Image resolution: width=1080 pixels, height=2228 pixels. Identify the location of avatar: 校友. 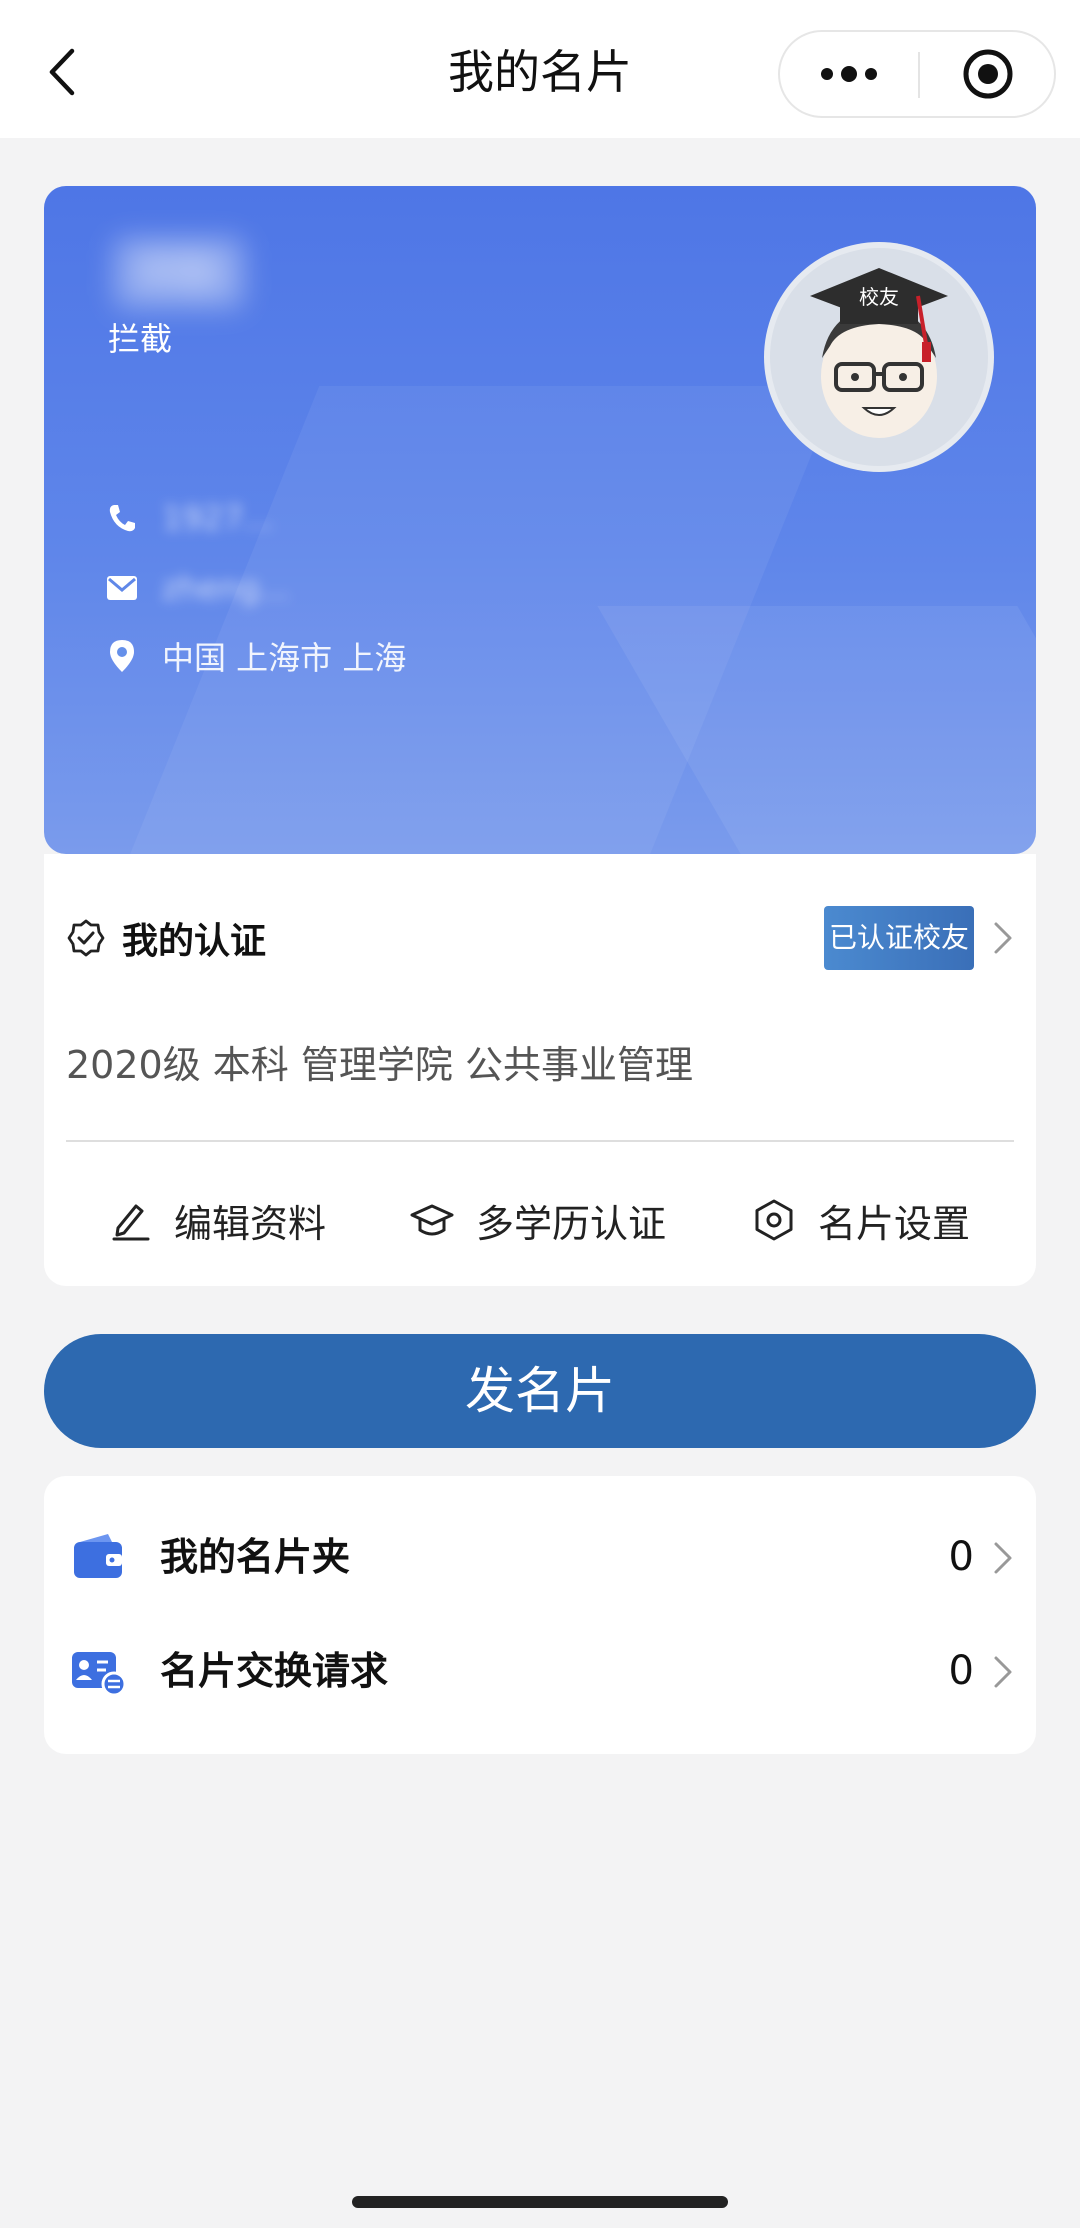
(879, 357).